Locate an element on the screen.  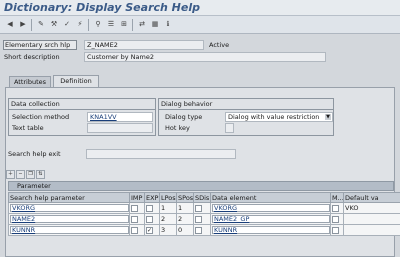
navigate-icon: ⇄ is located at coordinates (142, 24).